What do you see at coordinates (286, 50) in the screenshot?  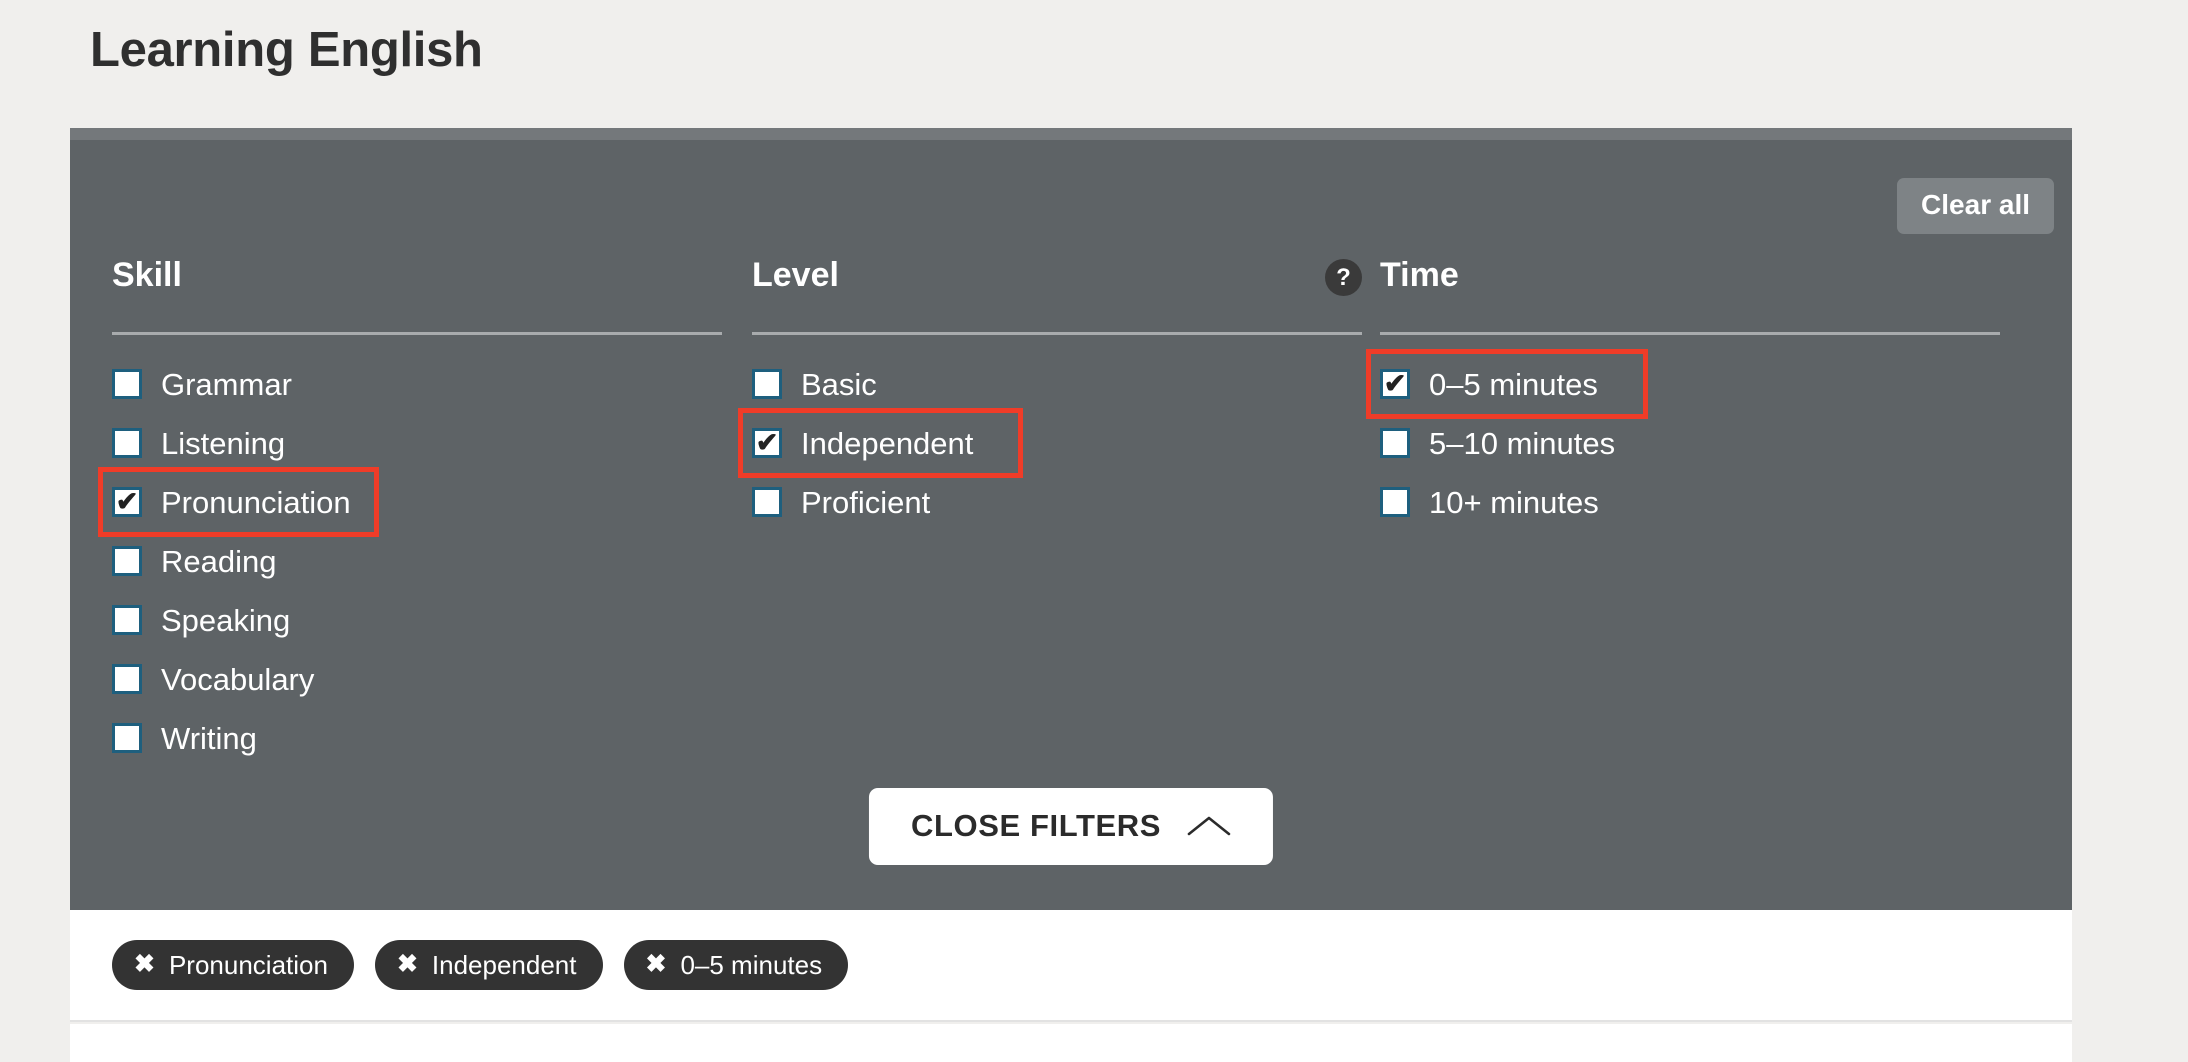 I see `page-title: Learning English` at bounding box center [286, 50].